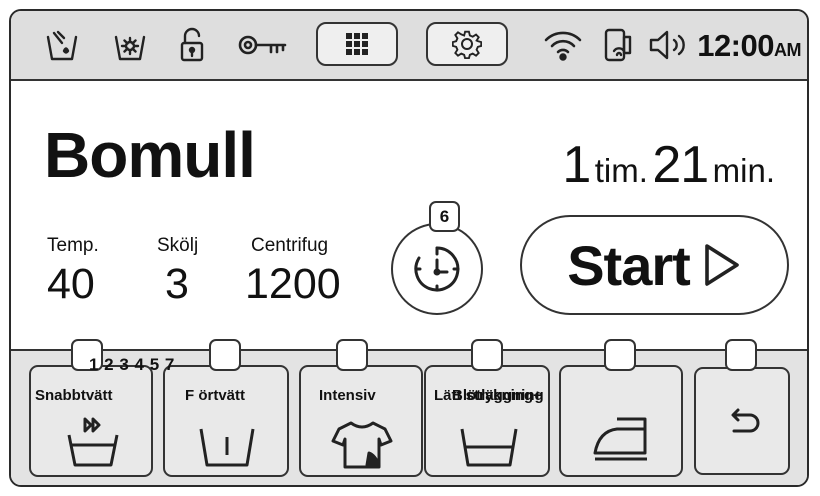 The image size is (820, 496). Describe the element at coordinates (352, 355) in the screenshot. I see `option-intensive-checkbox` at that location.